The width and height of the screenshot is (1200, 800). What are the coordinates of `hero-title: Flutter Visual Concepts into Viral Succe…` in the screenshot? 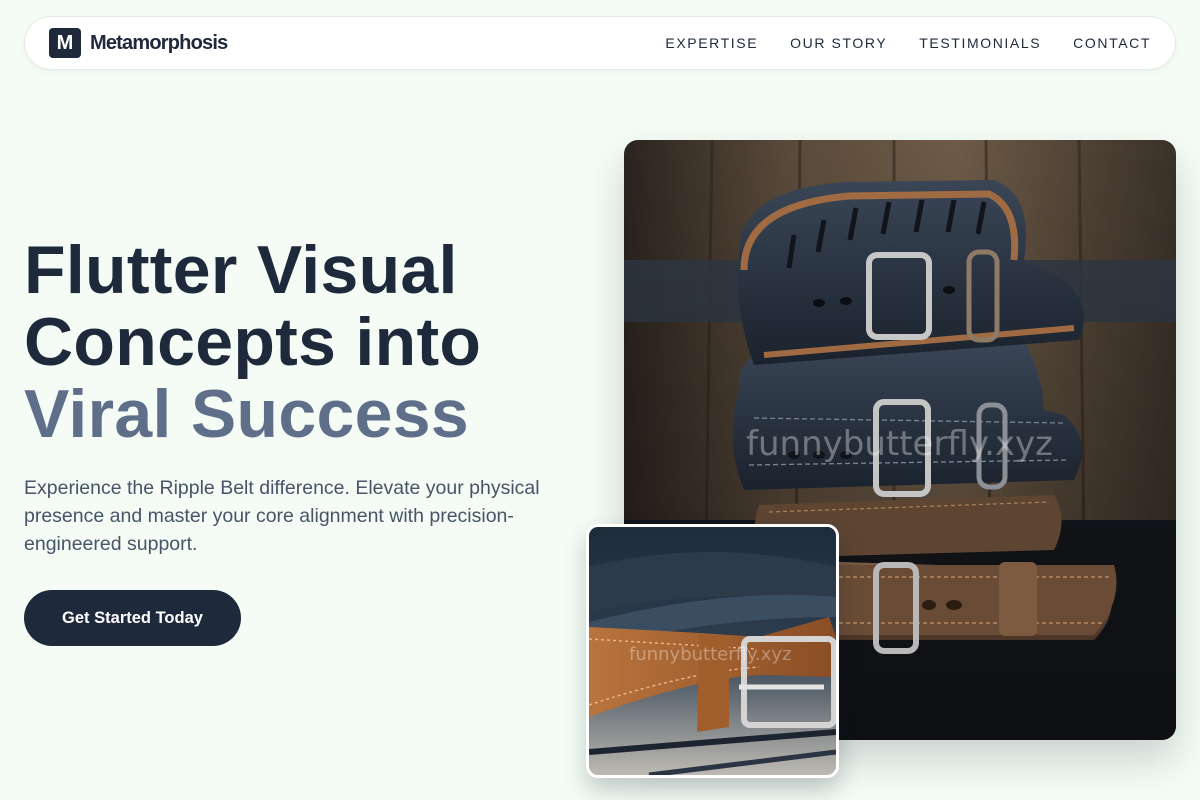 It's located at (304, 342).